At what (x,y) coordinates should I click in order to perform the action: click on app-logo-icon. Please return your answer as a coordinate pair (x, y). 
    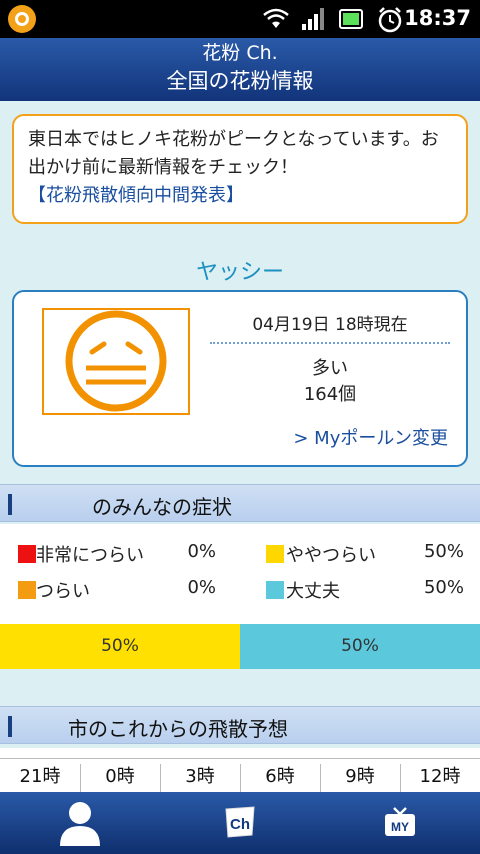
    Looking at the image, I should click on (22, 19).